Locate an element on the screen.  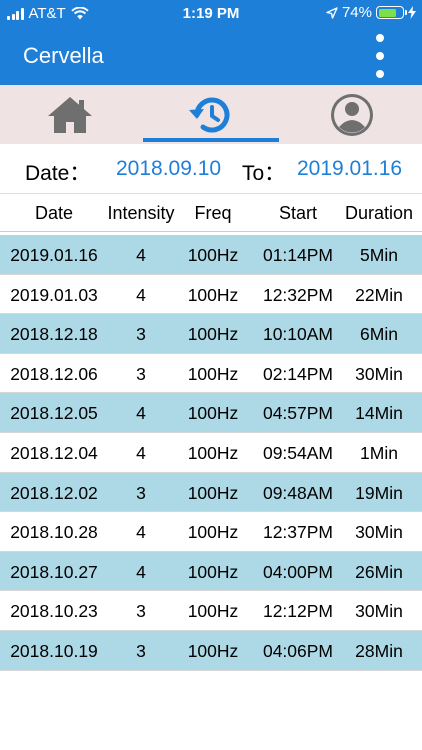
cell-start: 09:54AM is located at coordinates (298, 452).